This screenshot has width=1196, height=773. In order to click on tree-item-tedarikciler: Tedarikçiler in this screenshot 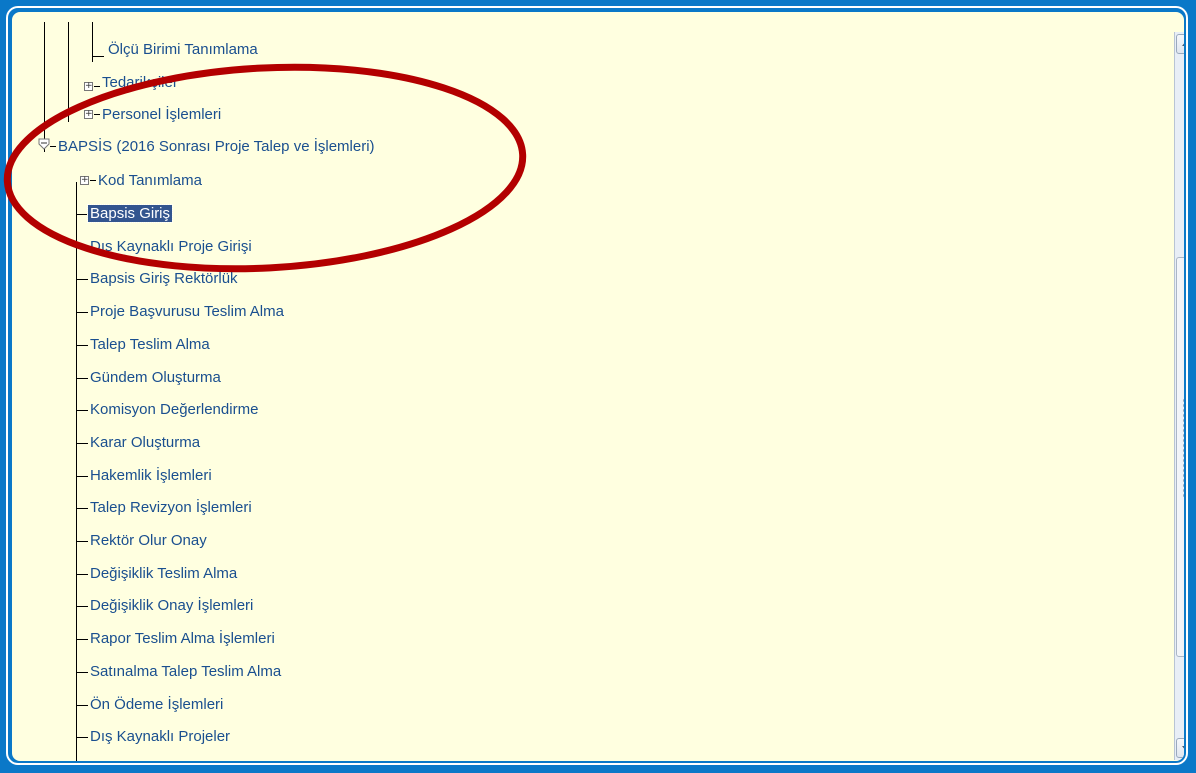, I will do `click(140, 83)`.